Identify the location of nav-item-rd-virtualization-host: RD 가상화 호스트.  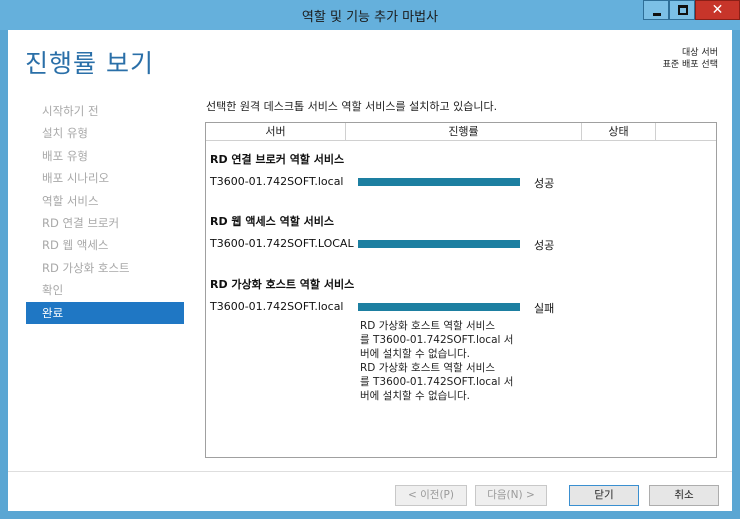
(86, 267).